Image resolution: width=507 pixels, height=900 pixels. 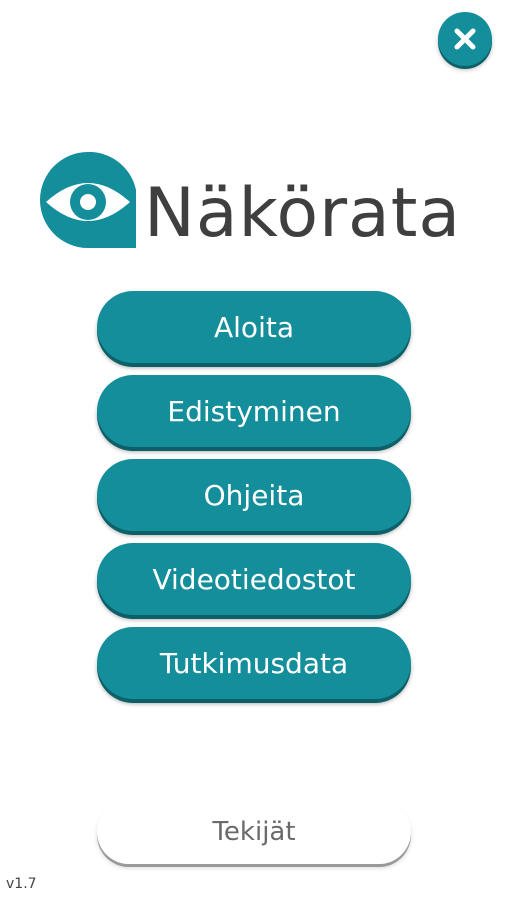 I want to click on close-button, so click(x=465, y=39).